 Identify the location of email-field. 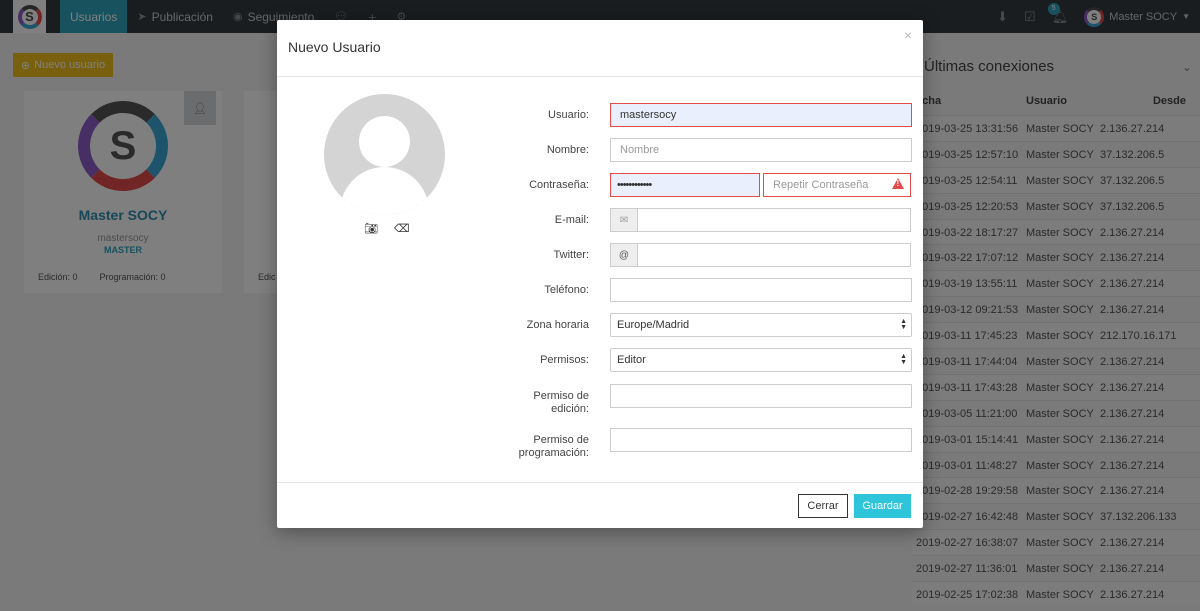
(774, 220).